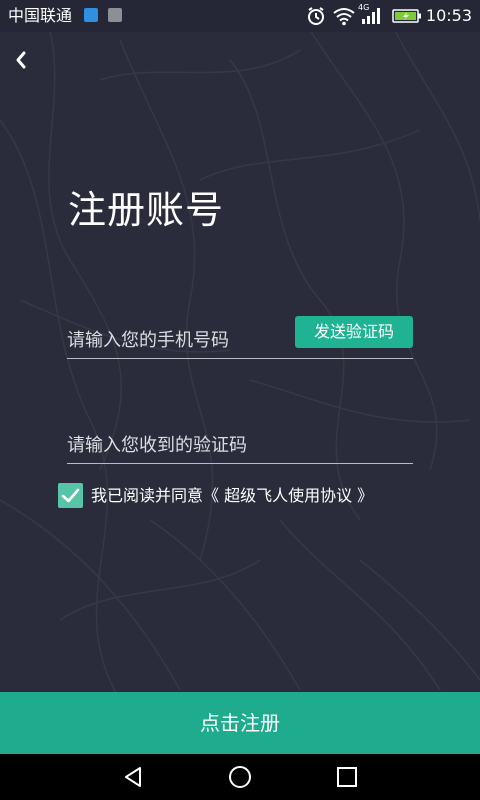 Image resolution: width=480 pixels, height=800 pixels. What do you see at coordinates (316, 16) in the screenshot?
I see `alarm-icon` at bounding box center [316, 16].